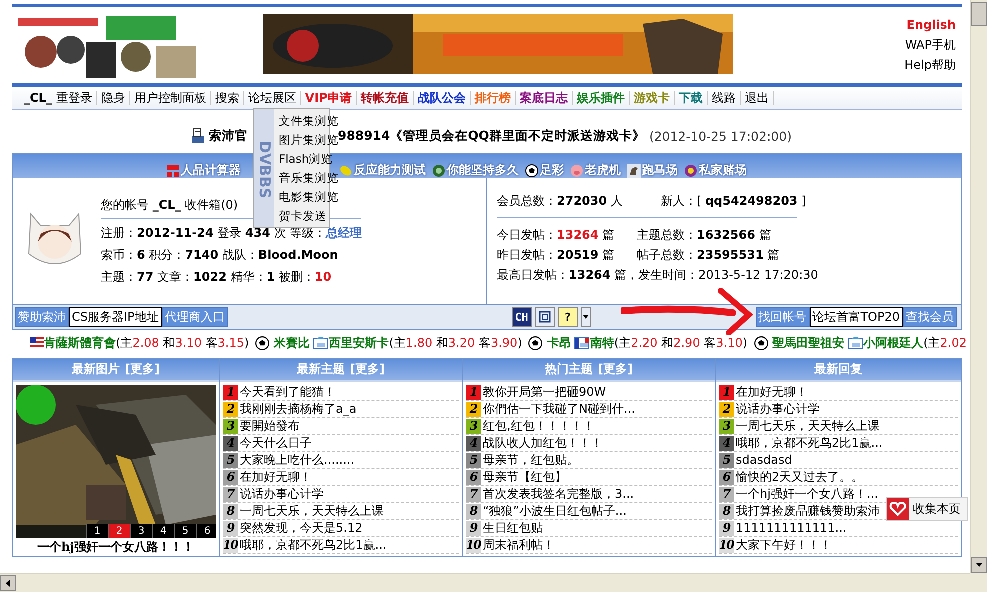 The height and width of the screenshot is (592, 987). What do you see at coordinates (116, 547) in the screenshot?
I see `picture-caption: 一个hj强奸一个女八路！！！` at bounding box center [116, 547].